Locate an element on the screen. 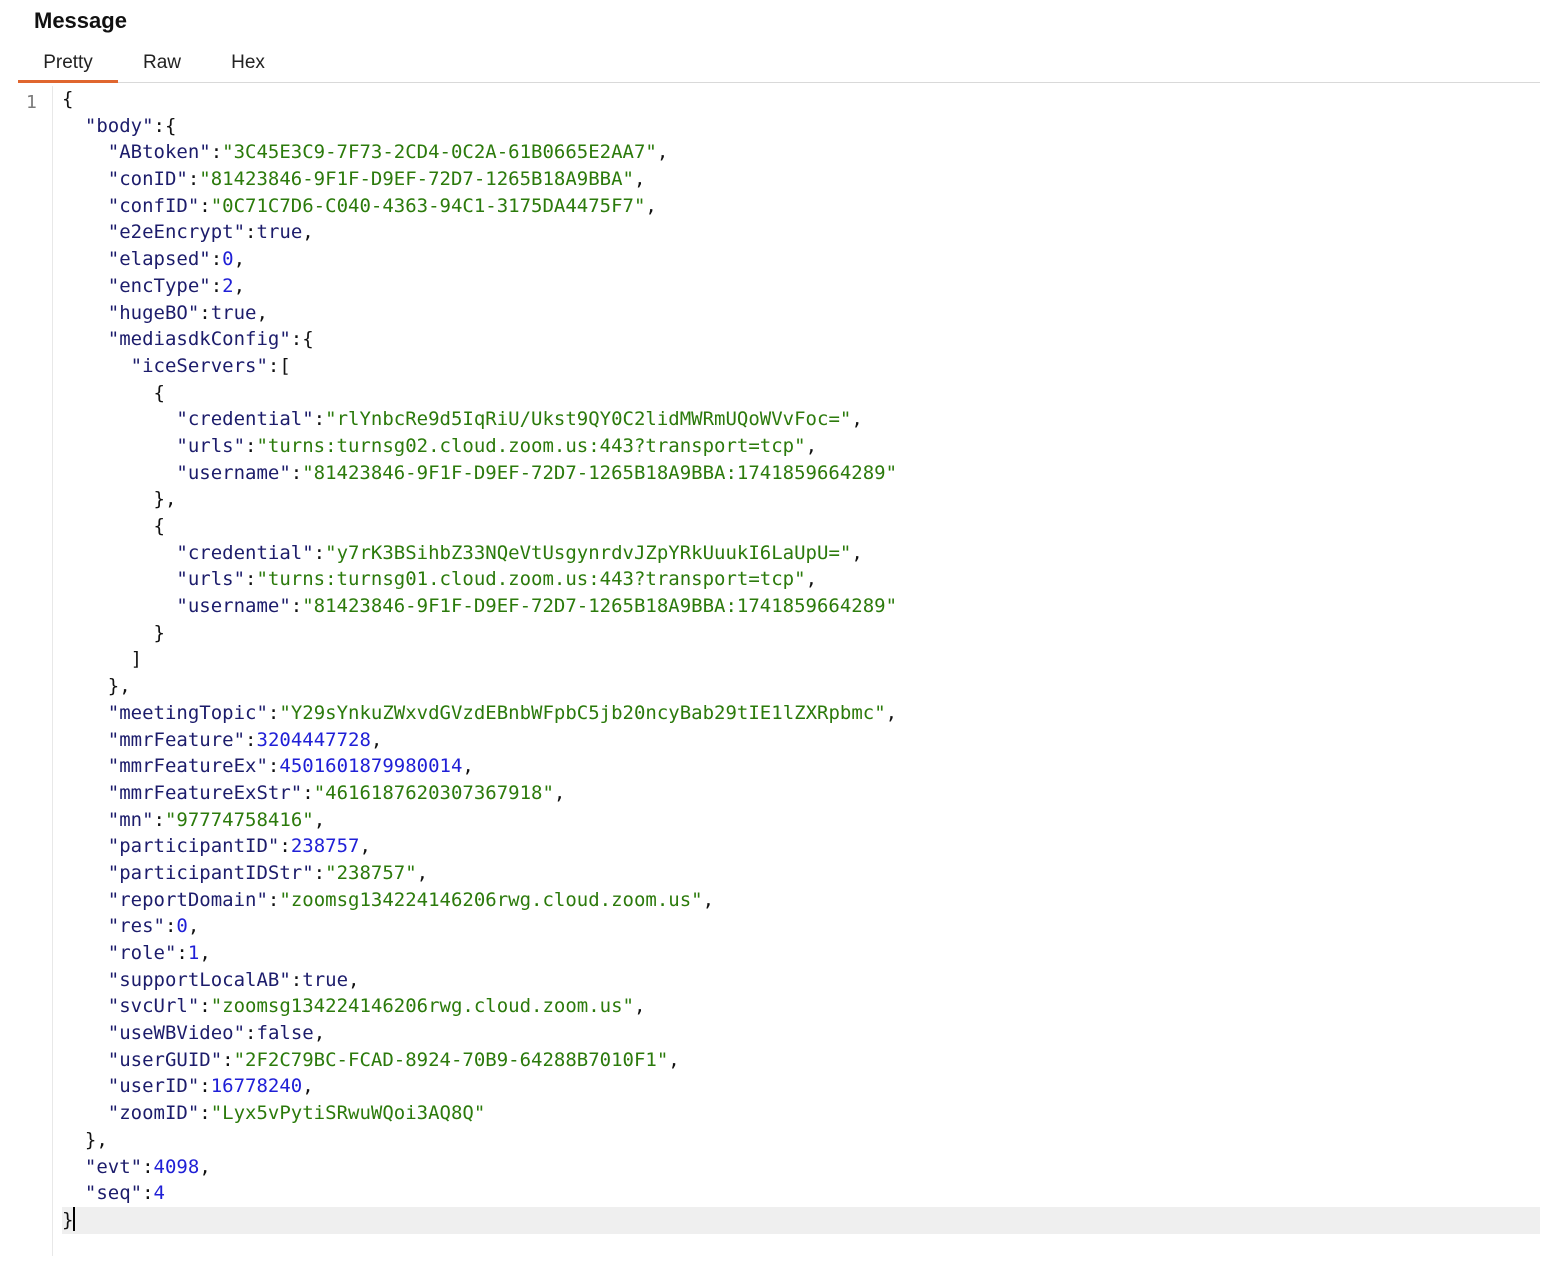 This screenshot has width=1564, height=1264. json-key: "userGUID" is located at coordinates (165, 1059).